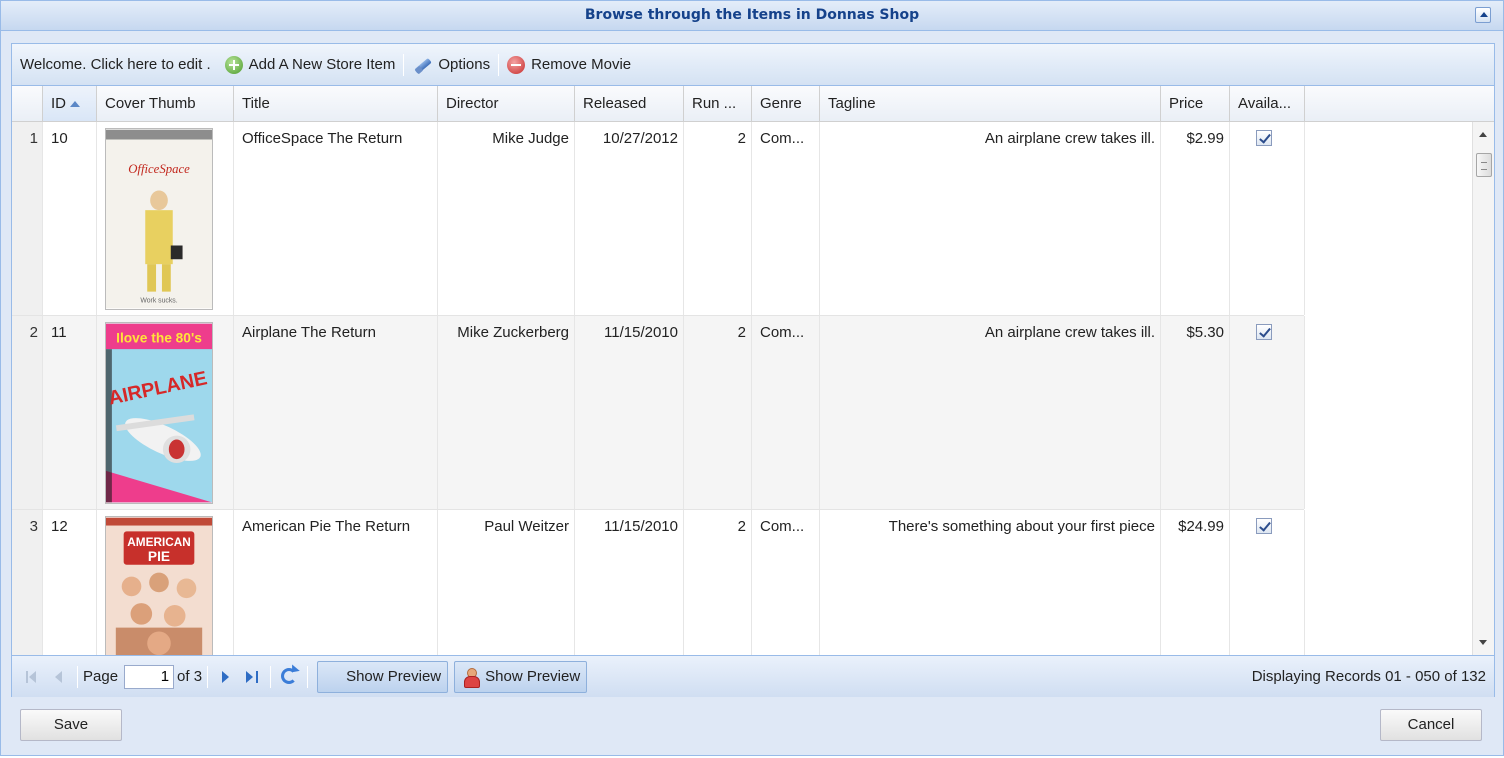 Image resolution: width=1504 pixels, height=758 pixels. Describe the element at coordinates (27, 412) in the screenshot. I see `row-number: 2` at that location.